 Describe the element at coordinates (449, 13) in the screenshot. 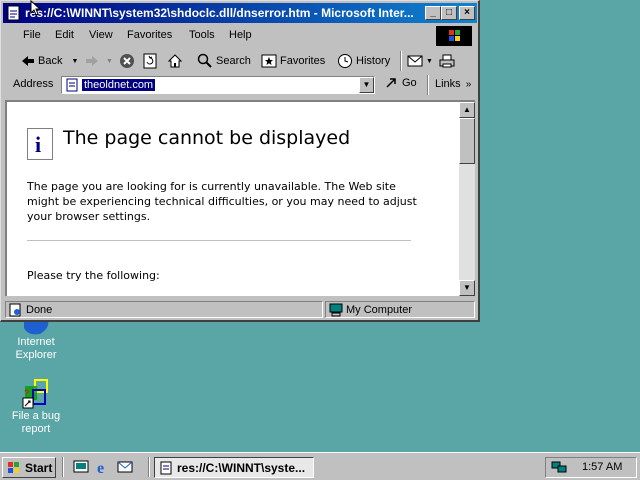

I see `maximize-button: □` at that location.